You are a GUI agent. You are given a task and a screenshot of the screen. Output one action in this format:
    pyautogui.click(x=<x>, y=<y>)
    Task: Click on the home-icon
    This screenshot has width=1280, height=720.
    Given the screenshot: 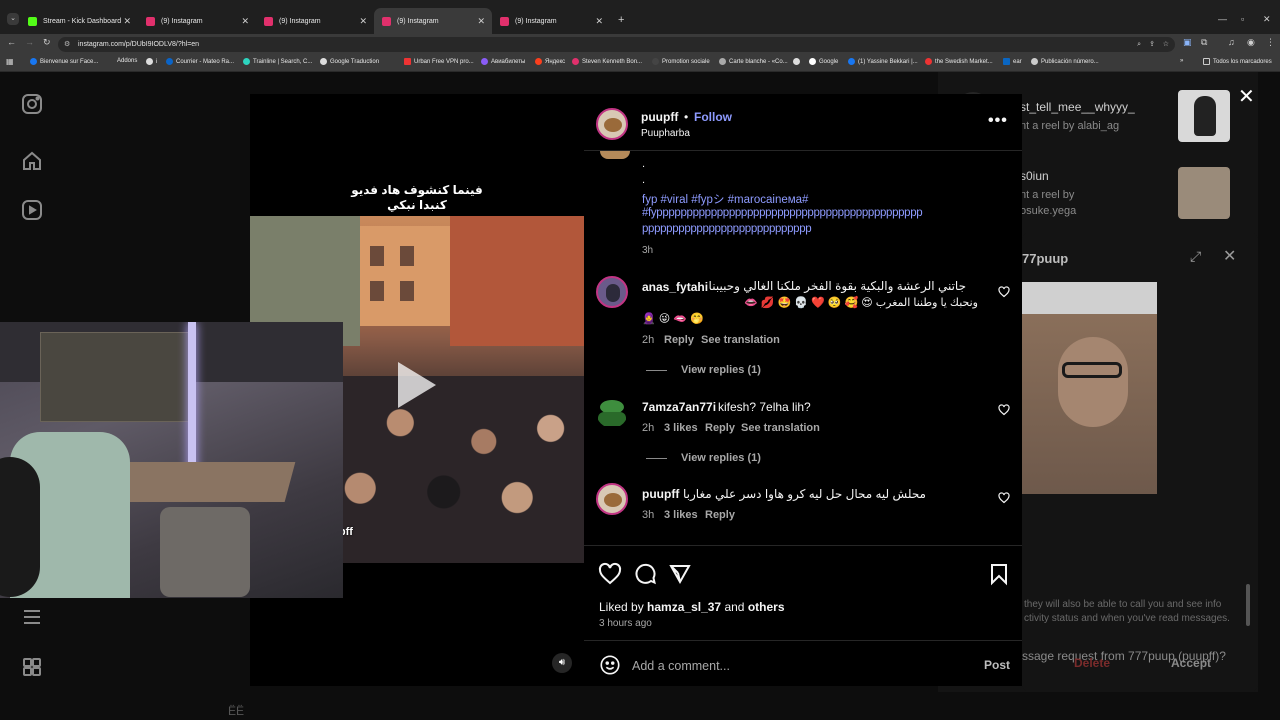 What is the action you would take?
    pyautogui.click(x=32, y=161)
    